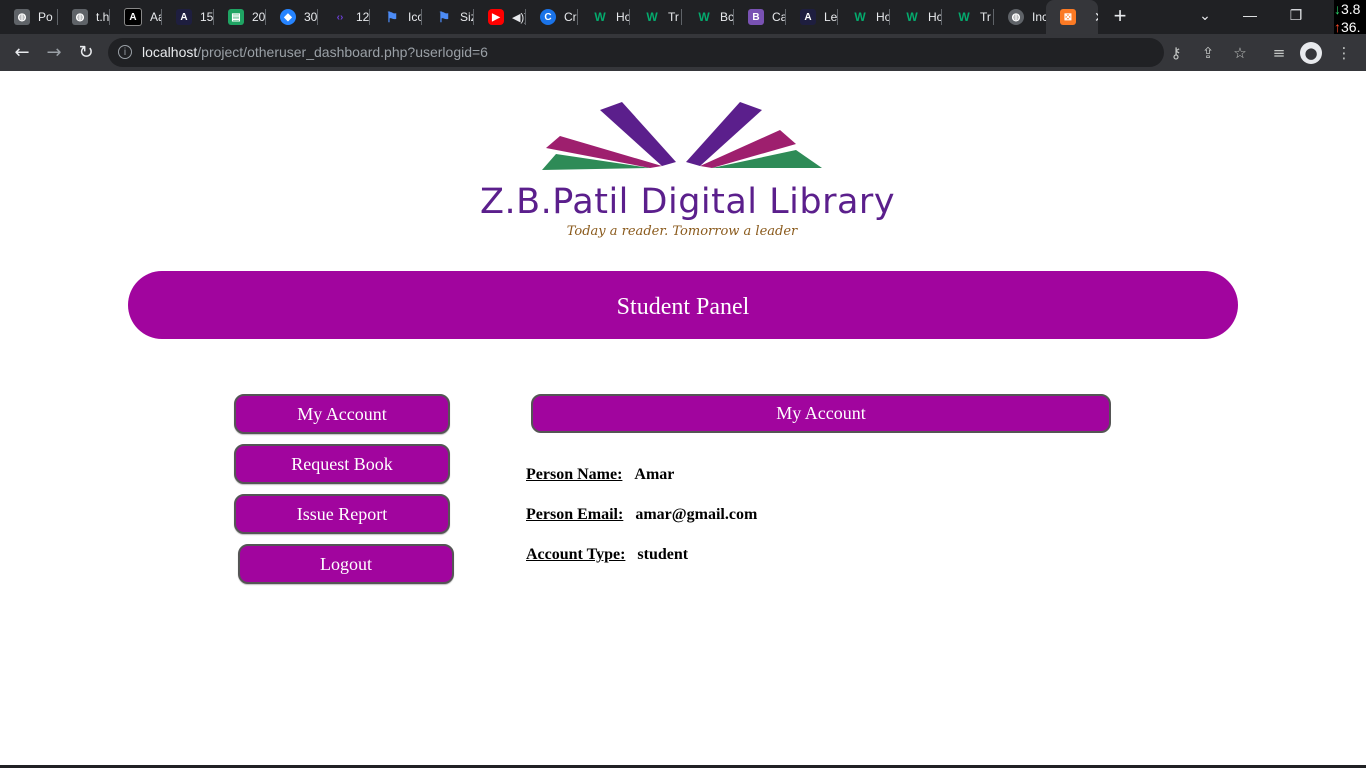 Image resolution: width=1366 pixels, height=768 pixels. I want to click on browser-tab: A 15, so click(188, 17).